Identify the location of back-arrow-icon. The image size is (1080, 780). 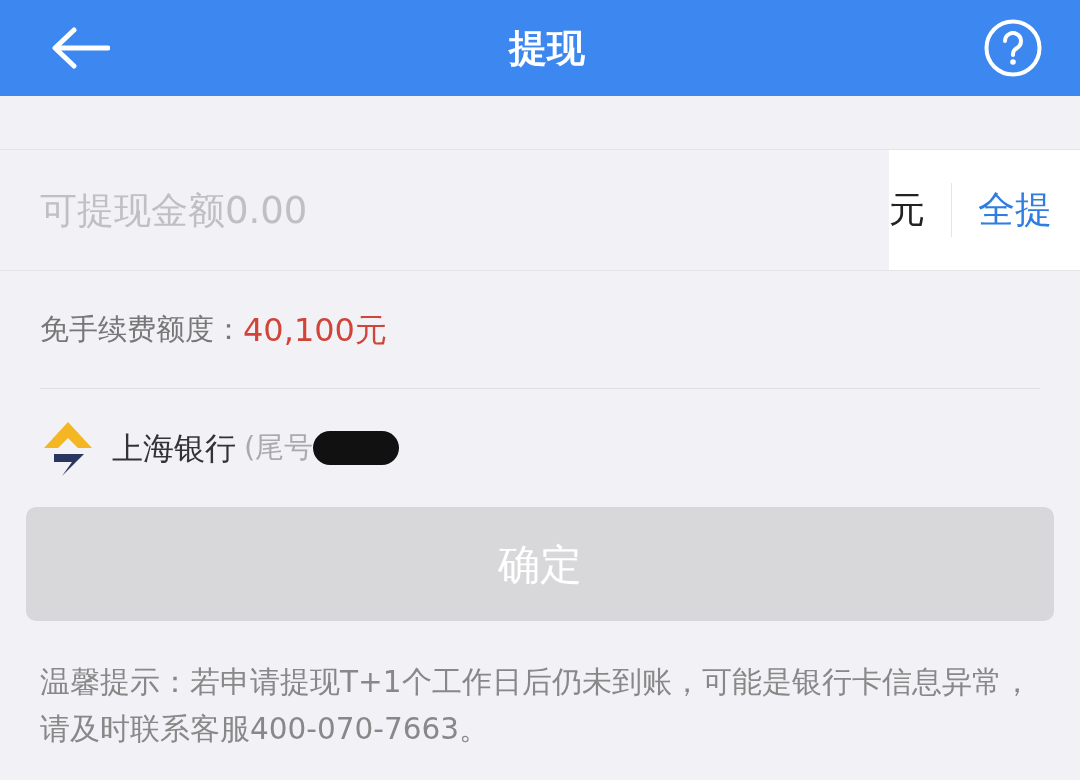
(80, 48).